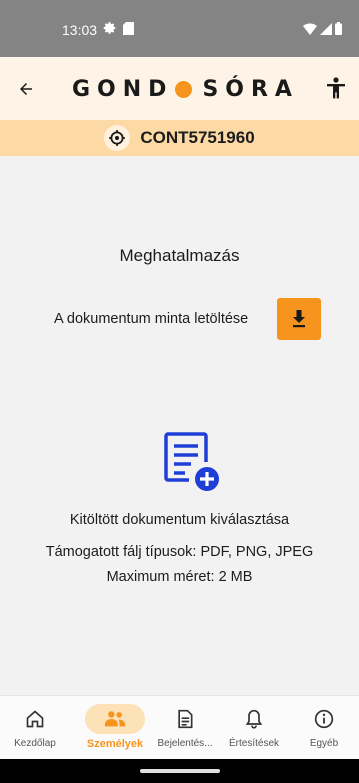  I want to click on target-icon, so click(117, 138).